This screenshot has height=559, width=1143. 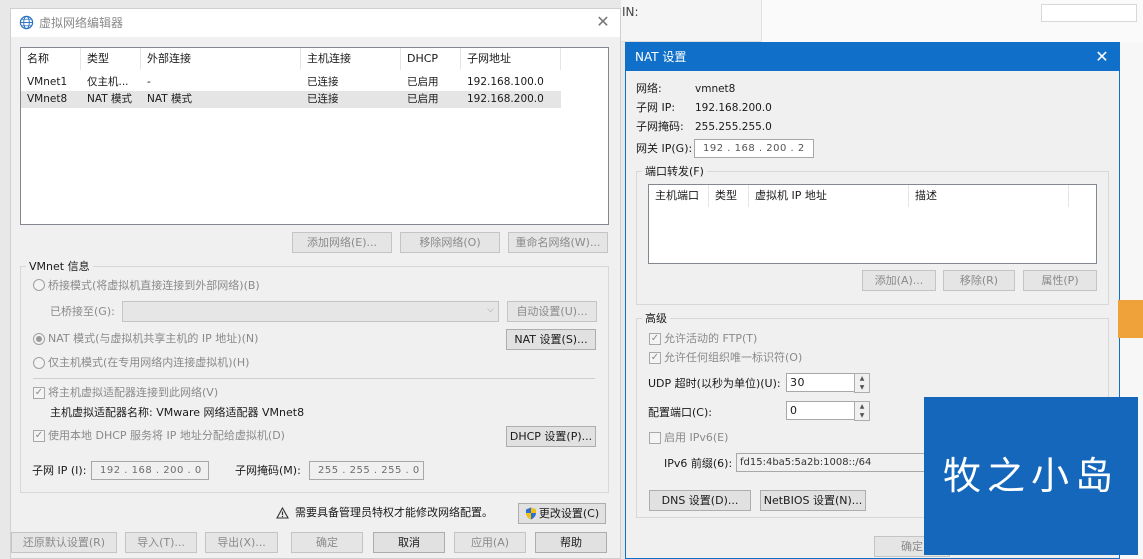 What do you see at coordinates (649, 88) in the screenshot?
I see `network-label: 网络:` at bounding box center [649, 88].